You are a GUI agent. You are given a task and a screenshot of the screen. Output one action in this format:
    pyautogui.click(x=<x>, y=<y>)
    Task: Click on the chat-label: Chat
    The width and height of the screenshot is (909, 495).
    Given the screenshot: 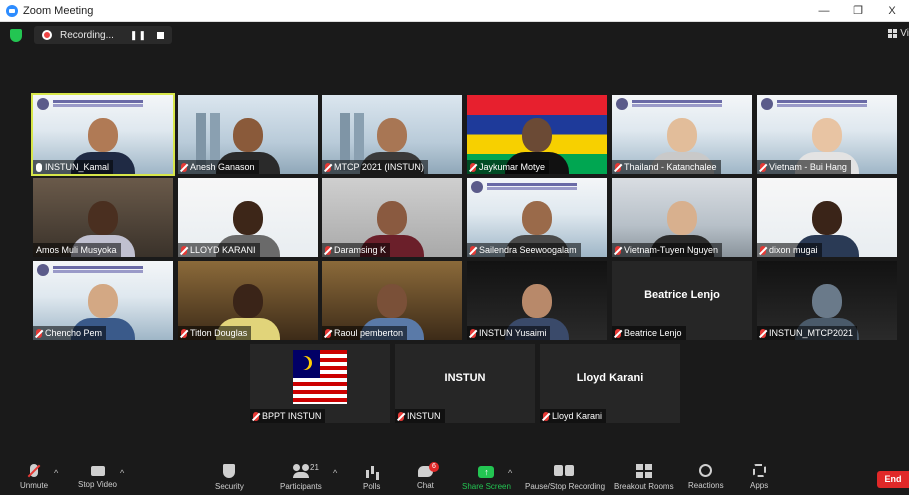 What is the action you would take?
    pyautogui.click(x=425, y=485)
    